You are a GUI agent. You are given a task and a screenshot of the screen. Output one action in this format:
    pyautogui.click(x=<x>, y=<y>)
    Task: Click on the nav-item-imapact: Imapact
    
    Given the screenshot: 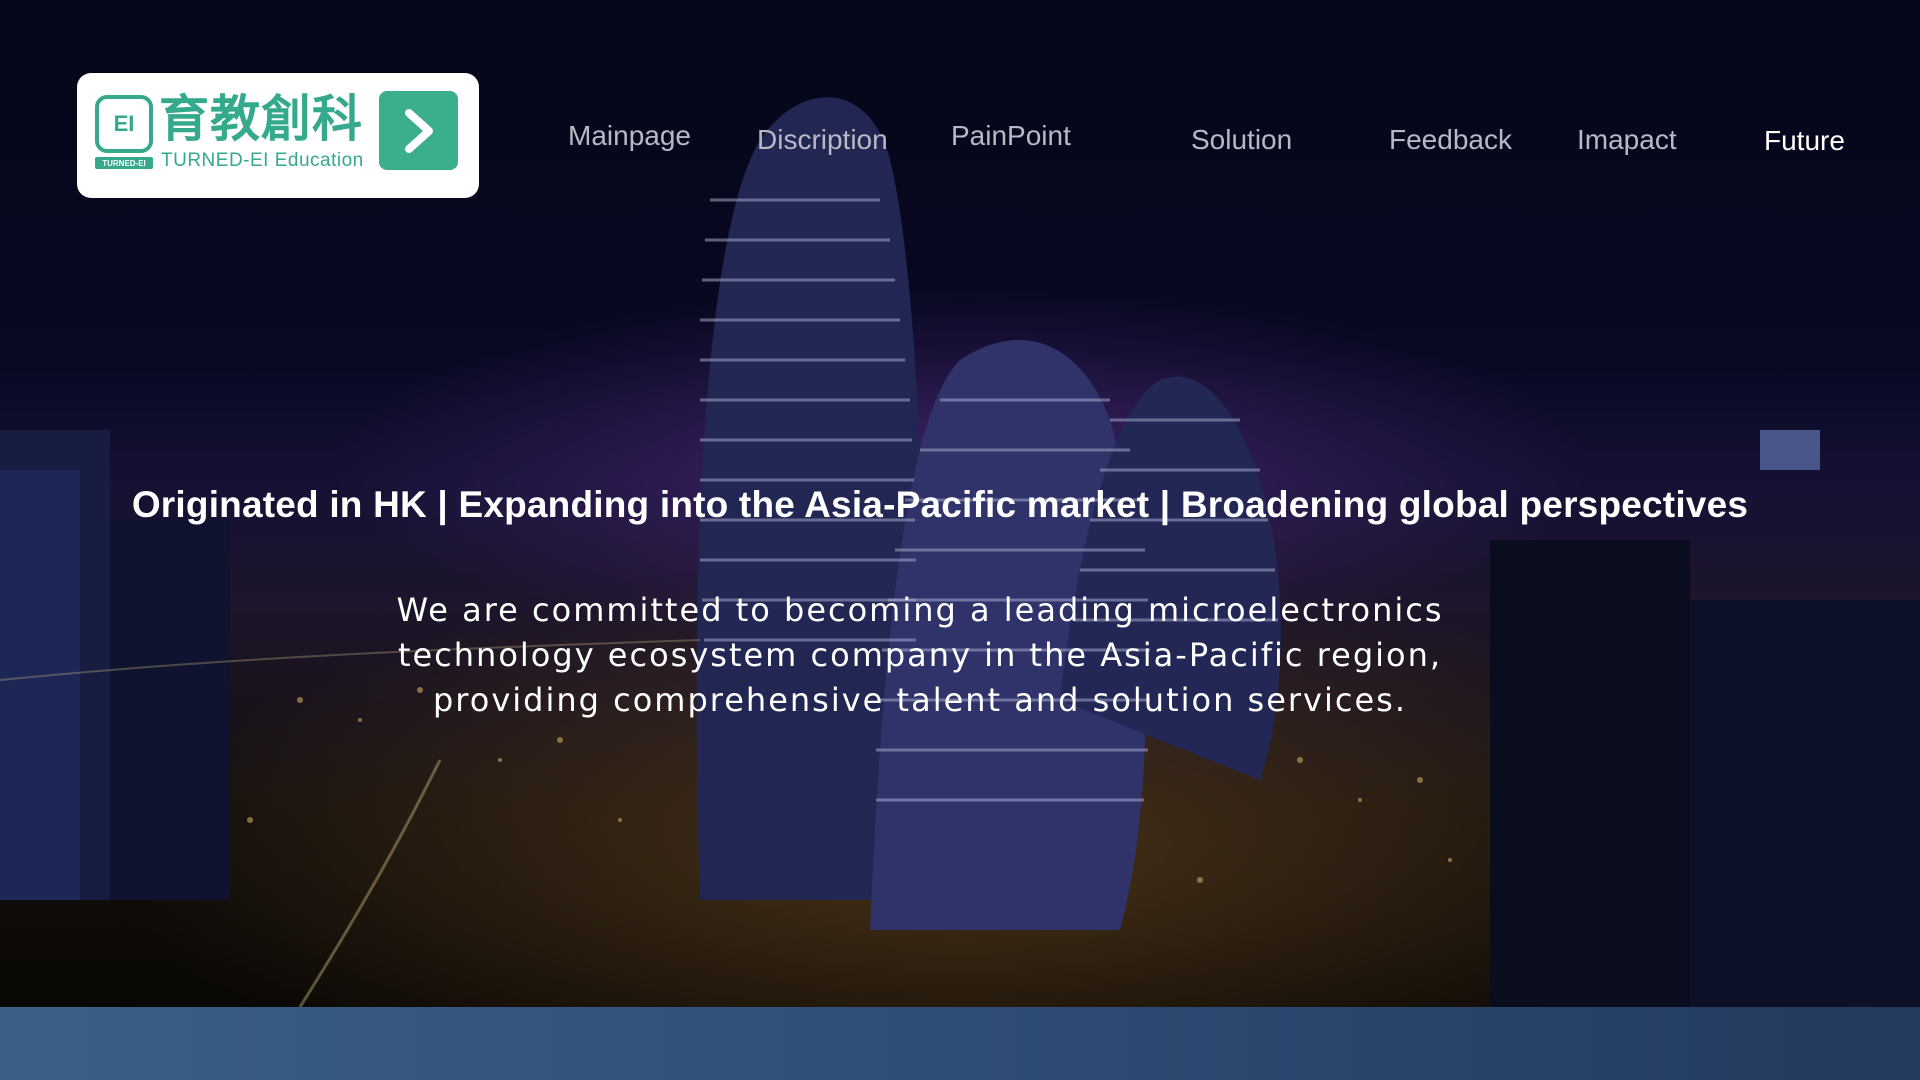 What is the action you would take?
    pyautogui.click(x=1627, y=140)
    